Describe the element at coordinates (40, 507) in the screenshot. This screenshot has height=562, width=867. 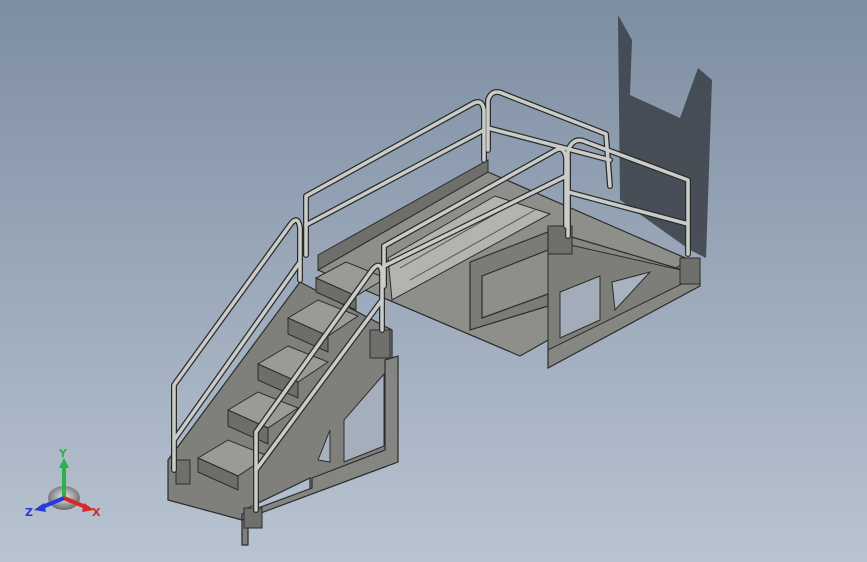
I see `triad-z-arrow` at that location.